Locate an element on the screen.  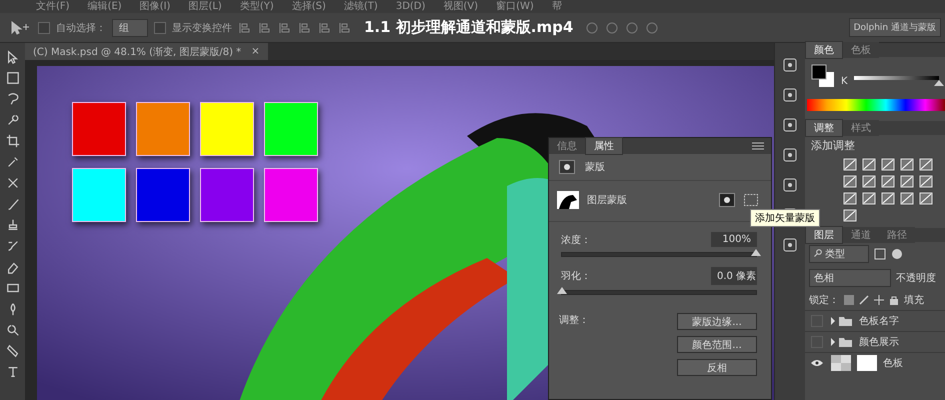
panel-title: 添加调整 is located at coordinates (833, 146).